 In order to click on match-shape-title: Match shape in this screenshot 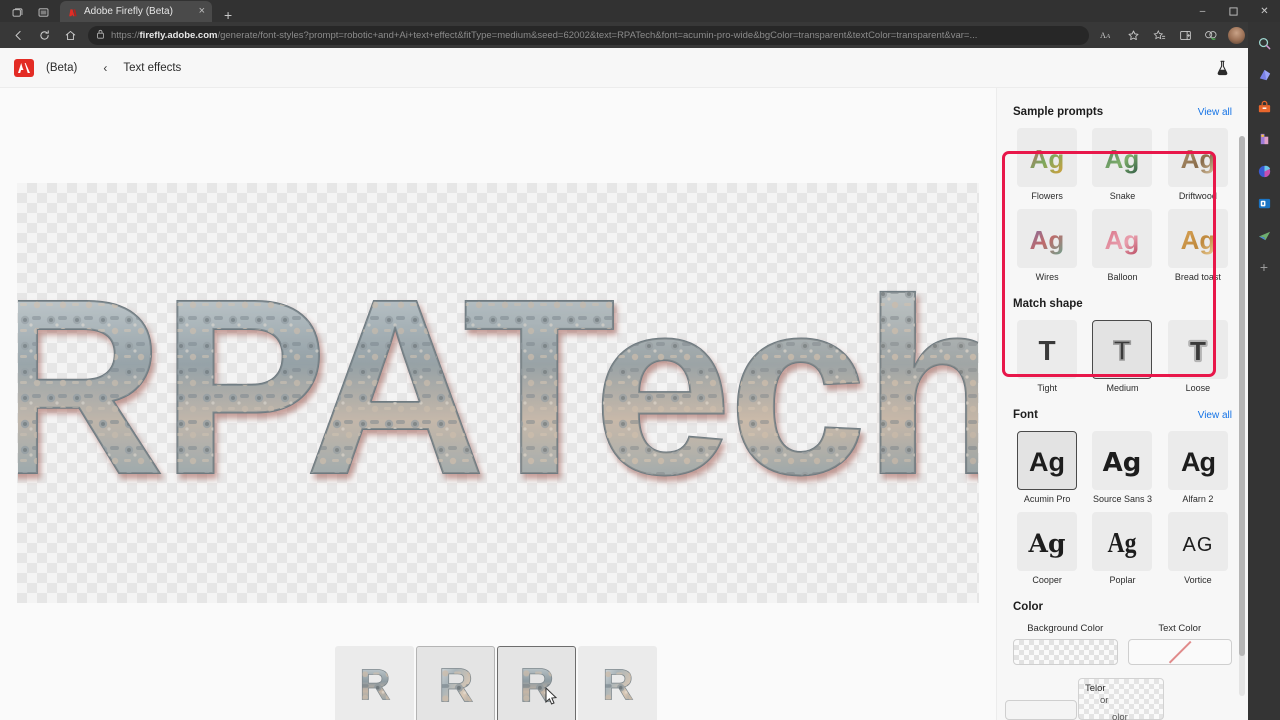, I will do `click(1048, 304)`.